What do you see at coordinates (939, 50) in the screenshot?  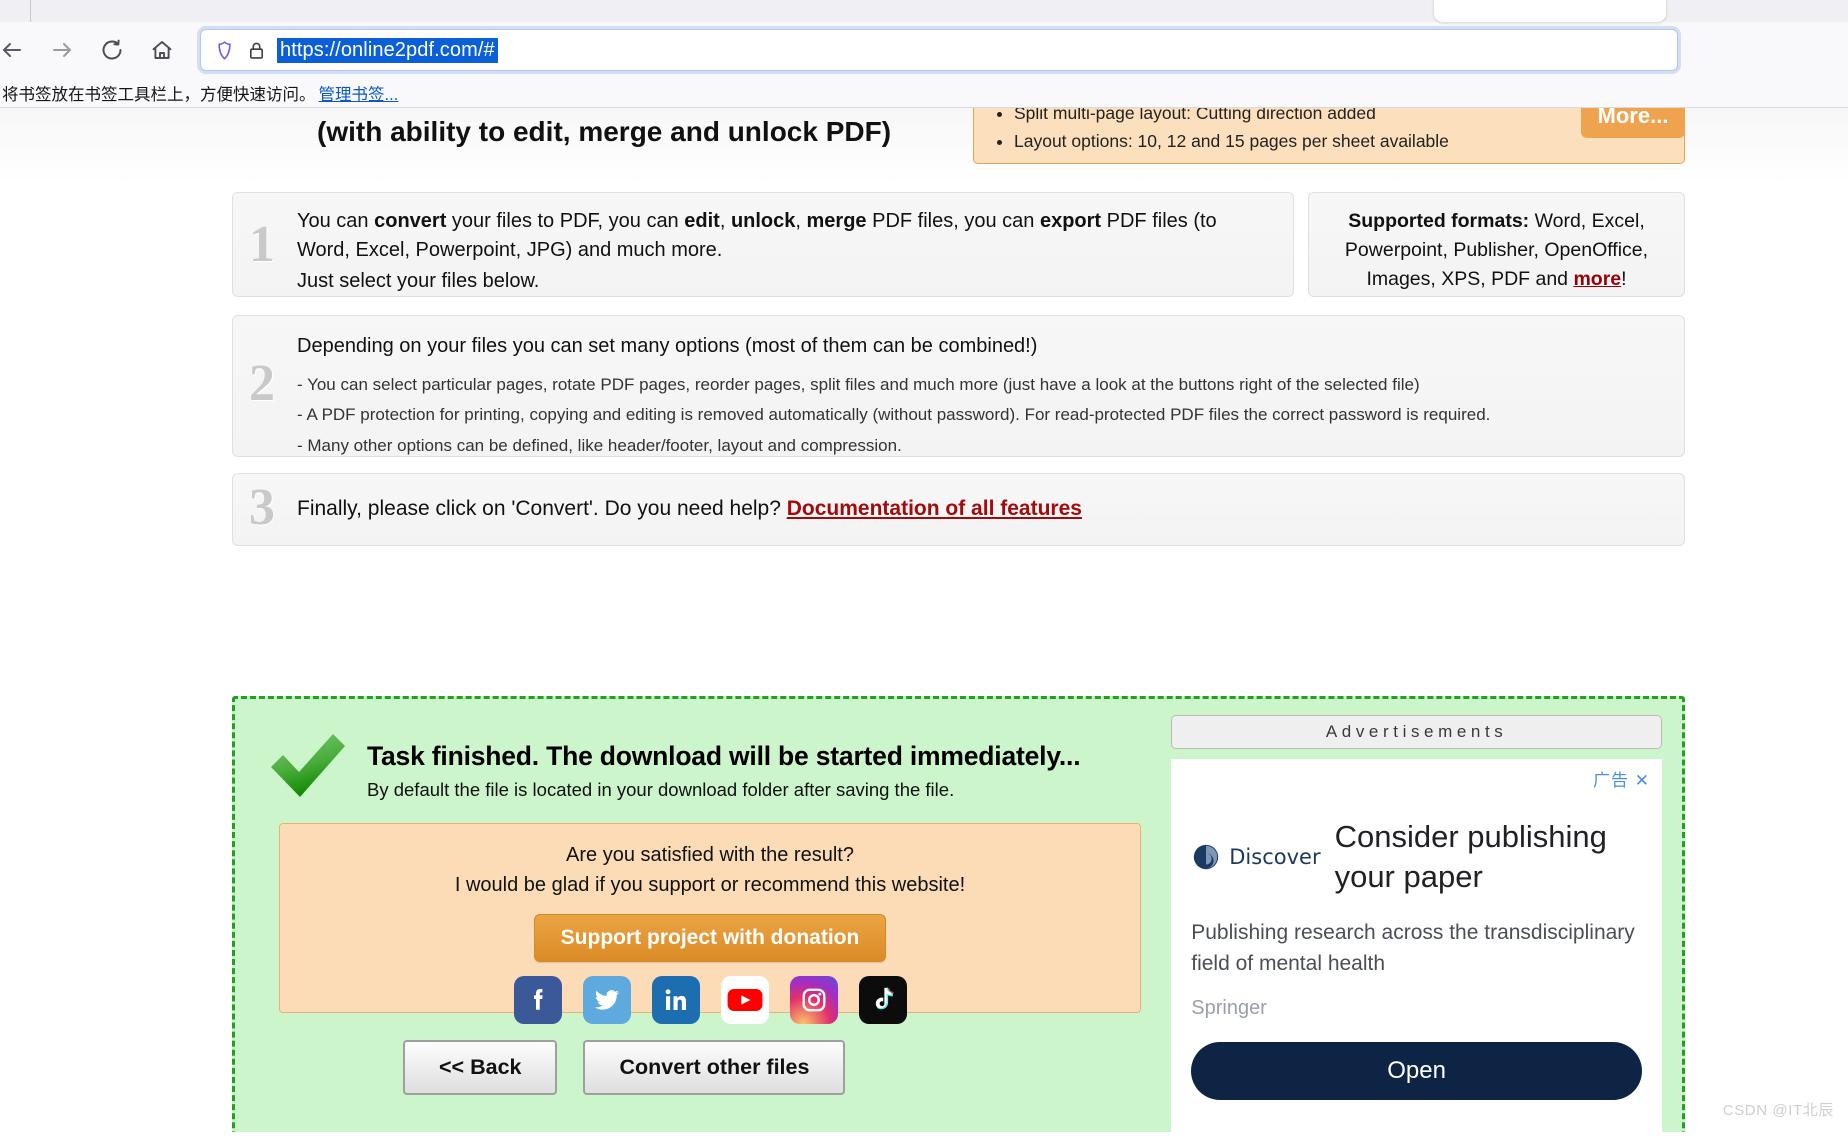 I see `address-bar: https://online2pdf.com/#` at bounding box center [939, 50].